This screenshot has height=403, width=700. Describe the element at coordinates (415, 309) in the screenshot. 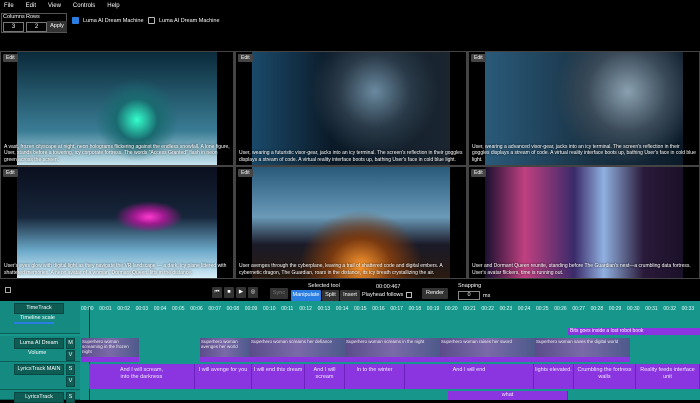

I see `time-tick: 00:18` at that location.